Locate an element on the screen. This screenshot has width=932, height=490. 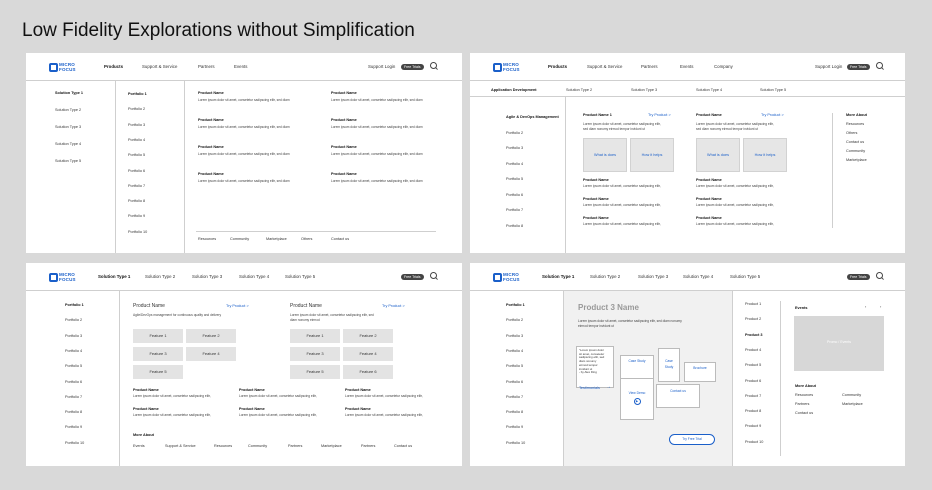
footer-link: Contact us is located at coordinates (403, 446).